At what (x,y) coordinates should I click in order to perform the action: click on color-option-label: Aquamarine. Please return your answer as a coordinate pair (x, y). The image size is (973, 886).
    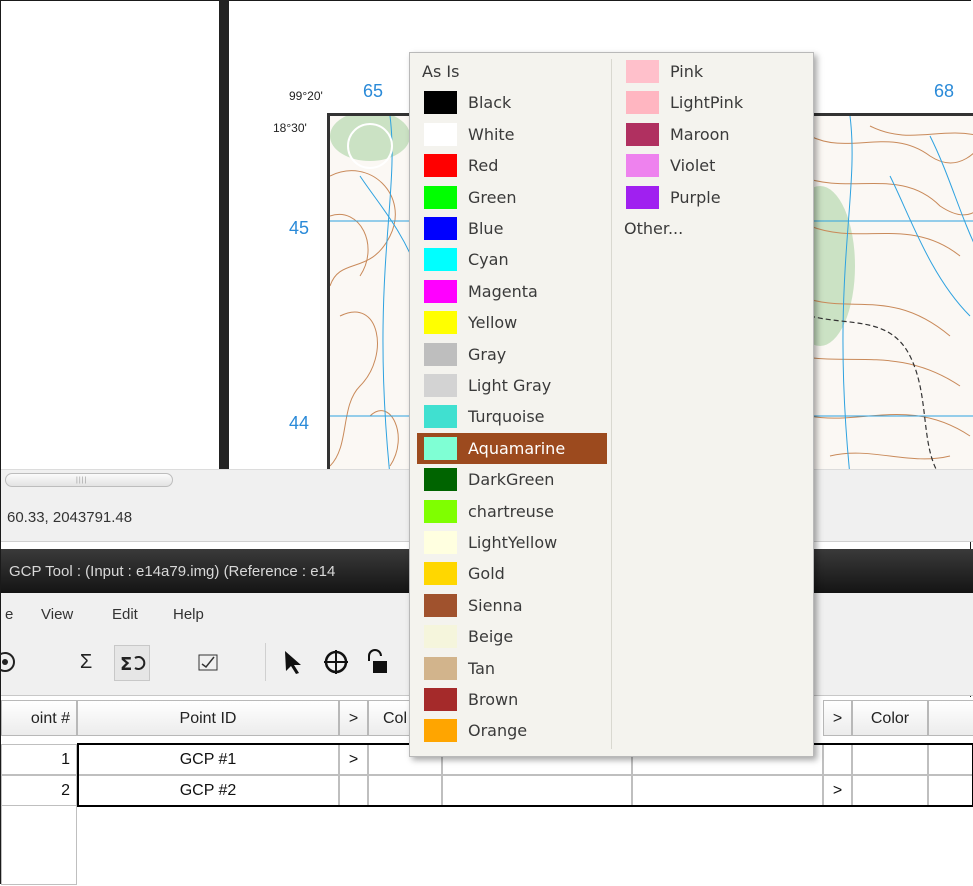
    Looking at the image, I should click on (517, 448).